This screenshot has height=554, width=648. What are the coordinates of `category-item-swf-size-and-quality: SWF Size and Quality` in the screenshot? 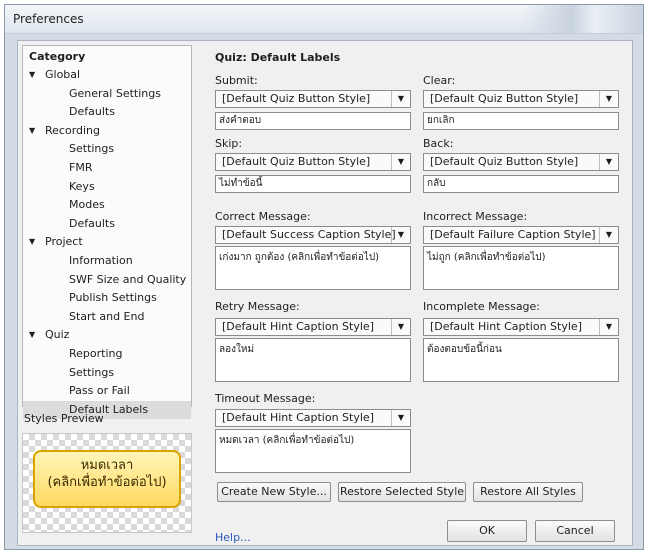 It's located at (107, 280).